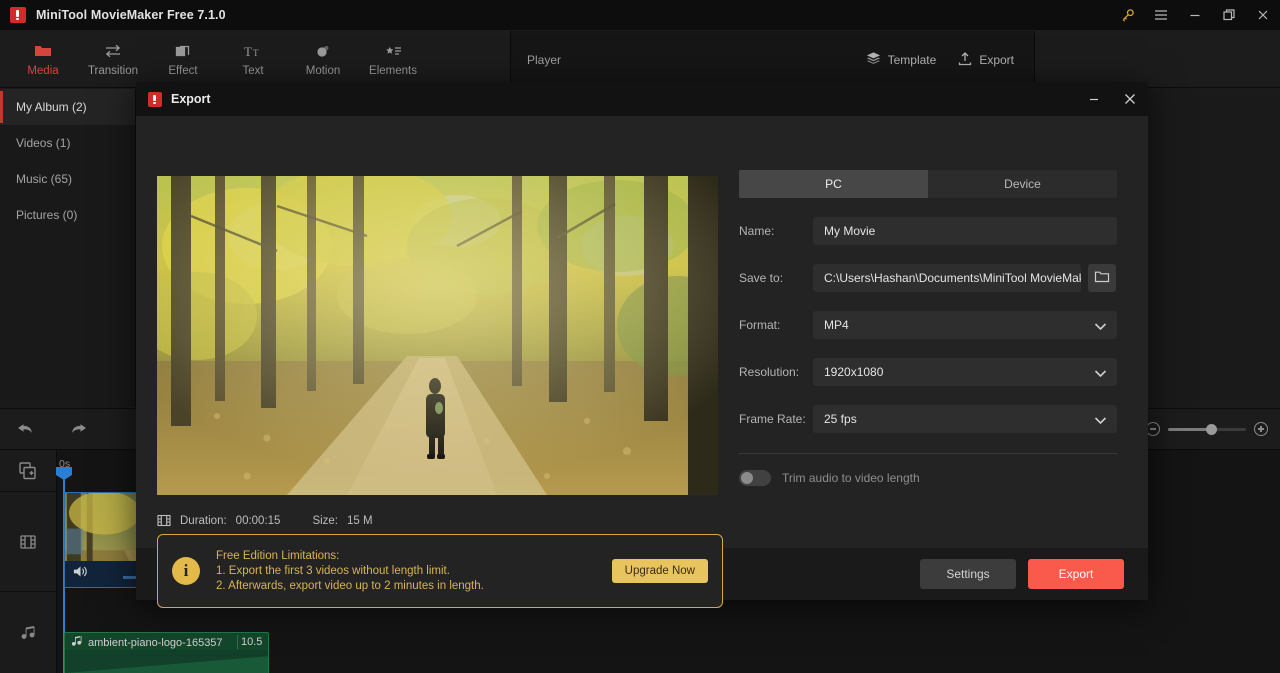 The height and width of the screenshot is (673, 1280). Describe the element at coordinates (755, 478) in the screenshot. I see `trim-audio-toggle` at that location.